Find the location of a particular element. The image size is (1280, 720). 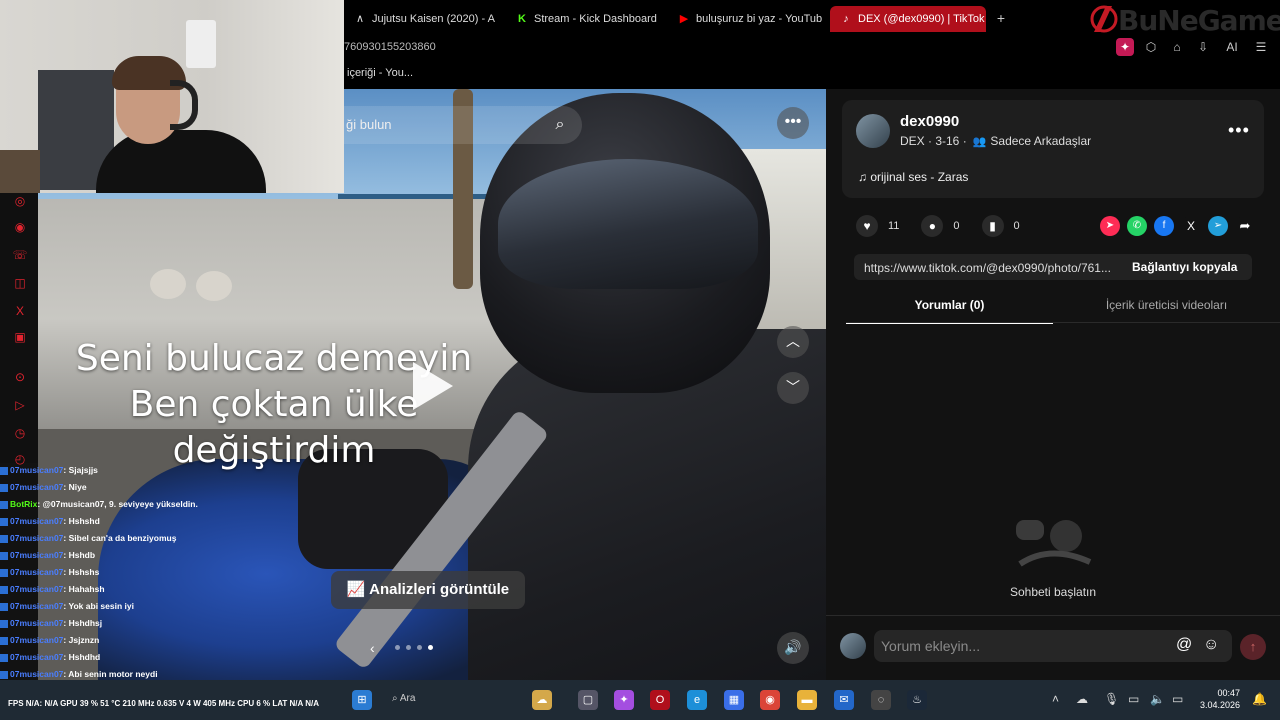

analytics-button: 📈 Analizleri görüntüle is located at coordinates (428, 590).